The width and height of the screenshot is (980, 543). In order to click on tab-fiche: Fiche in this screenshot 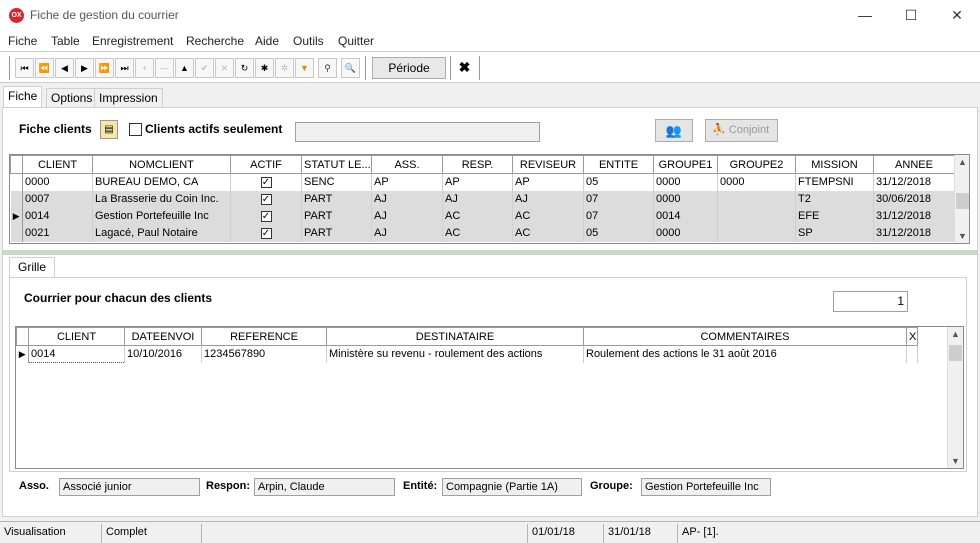, I will do `click(23, 97)`.